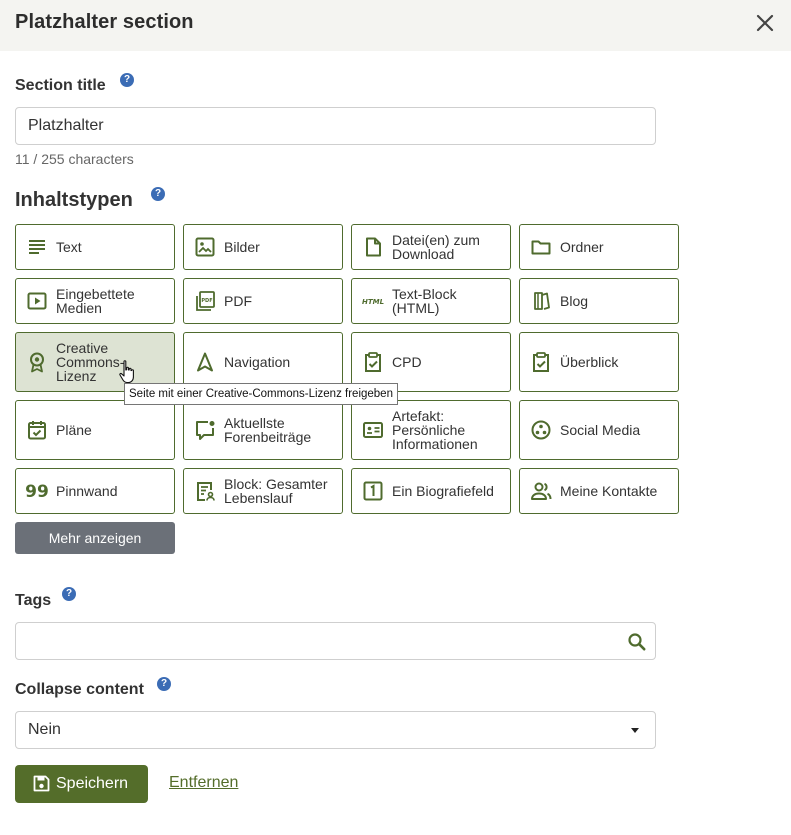 This screenshot has height=835, width=791. I want to click on message-icon, so click(205, 430).